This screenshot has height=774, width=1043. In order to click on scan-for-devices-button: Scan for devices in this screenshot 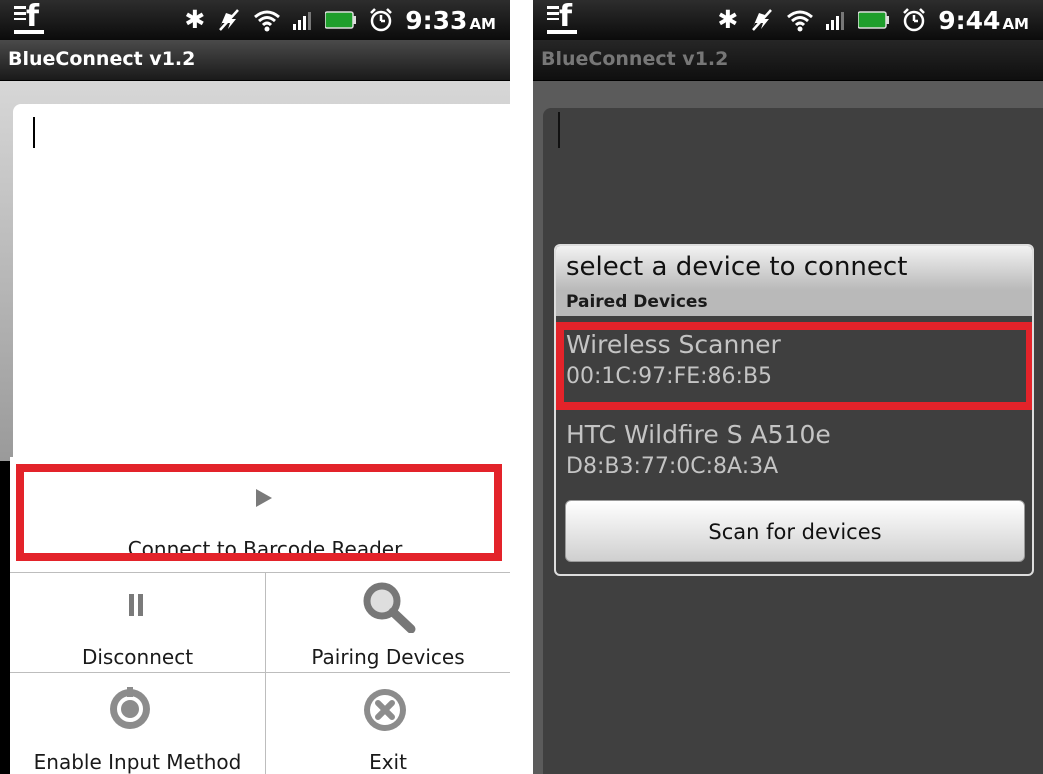, I will do `click(795, 531)`.